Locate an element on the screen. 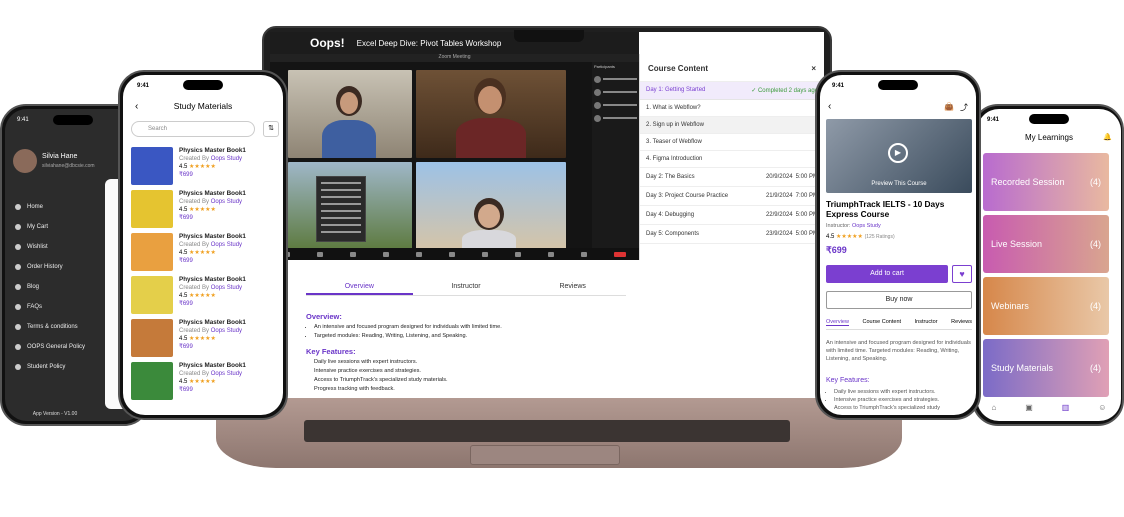 The width and height of the screenshot is (1124, 517). learnings-icon: ▥ is located at coordinates (1066, 407).